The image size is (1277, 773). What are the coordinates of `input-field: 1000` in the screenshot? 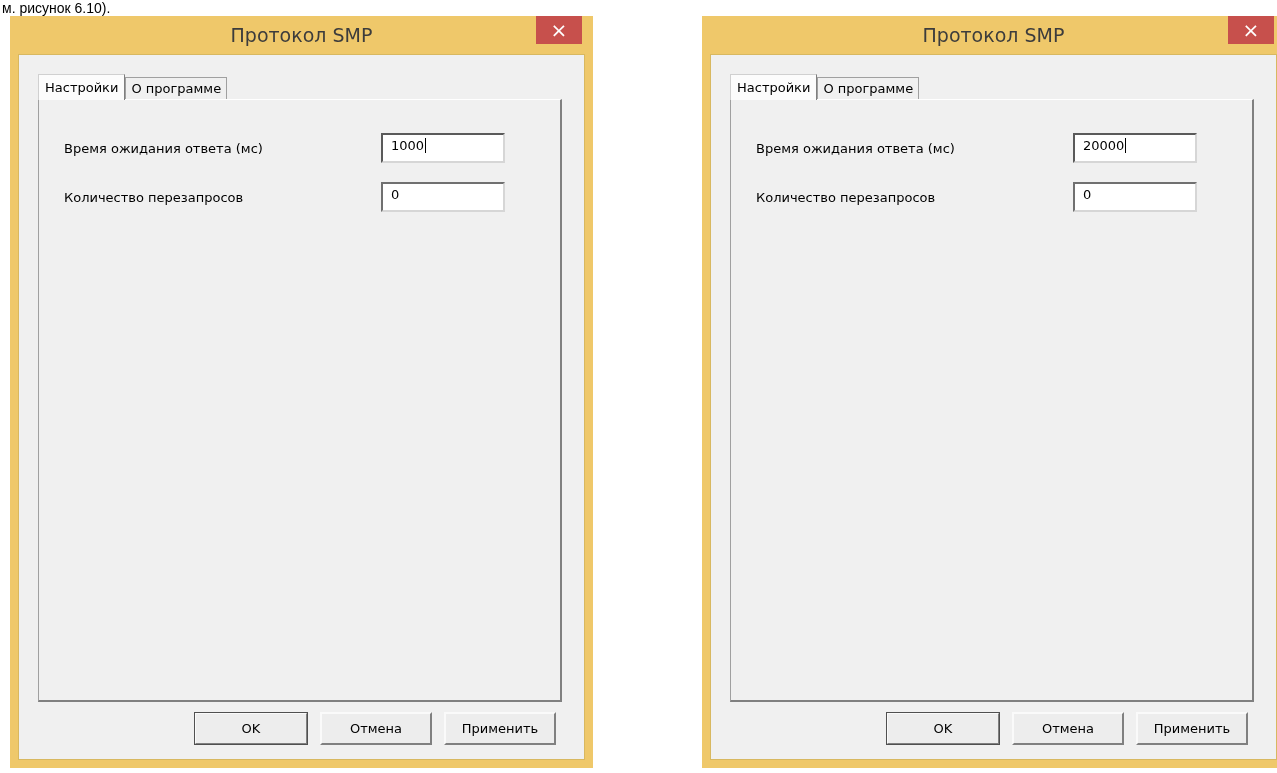 It's located at (443, 148).